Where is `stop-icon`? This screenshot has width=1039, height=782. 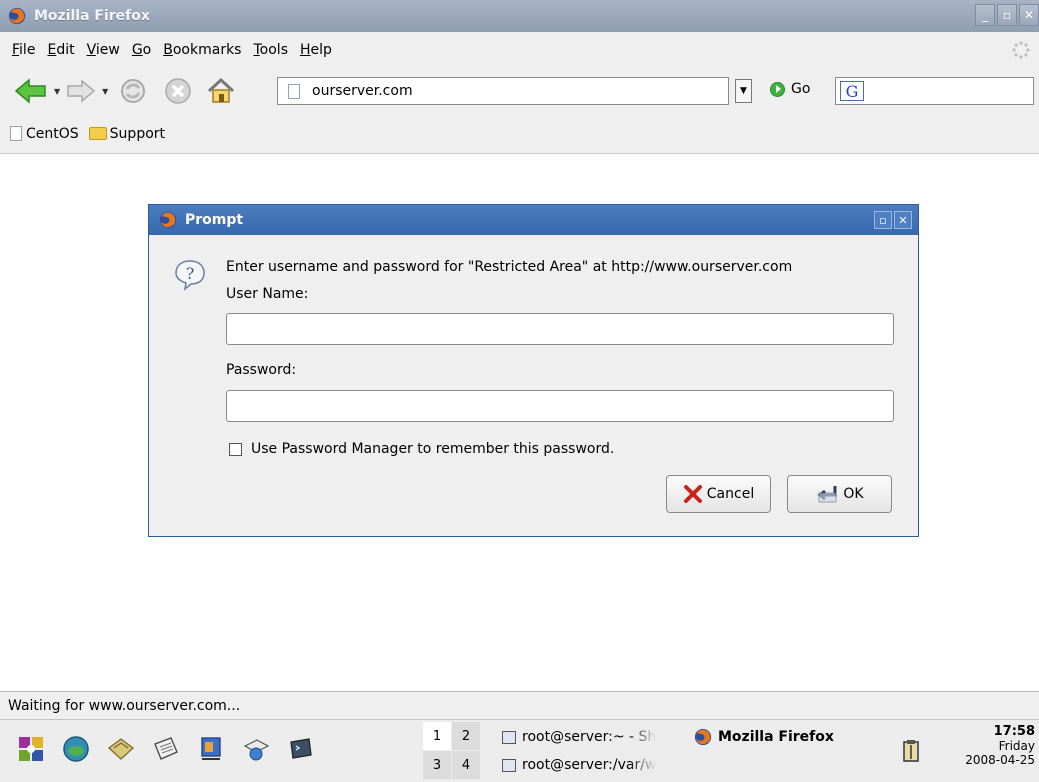
stop-icon is located at coordinates (178, 91).